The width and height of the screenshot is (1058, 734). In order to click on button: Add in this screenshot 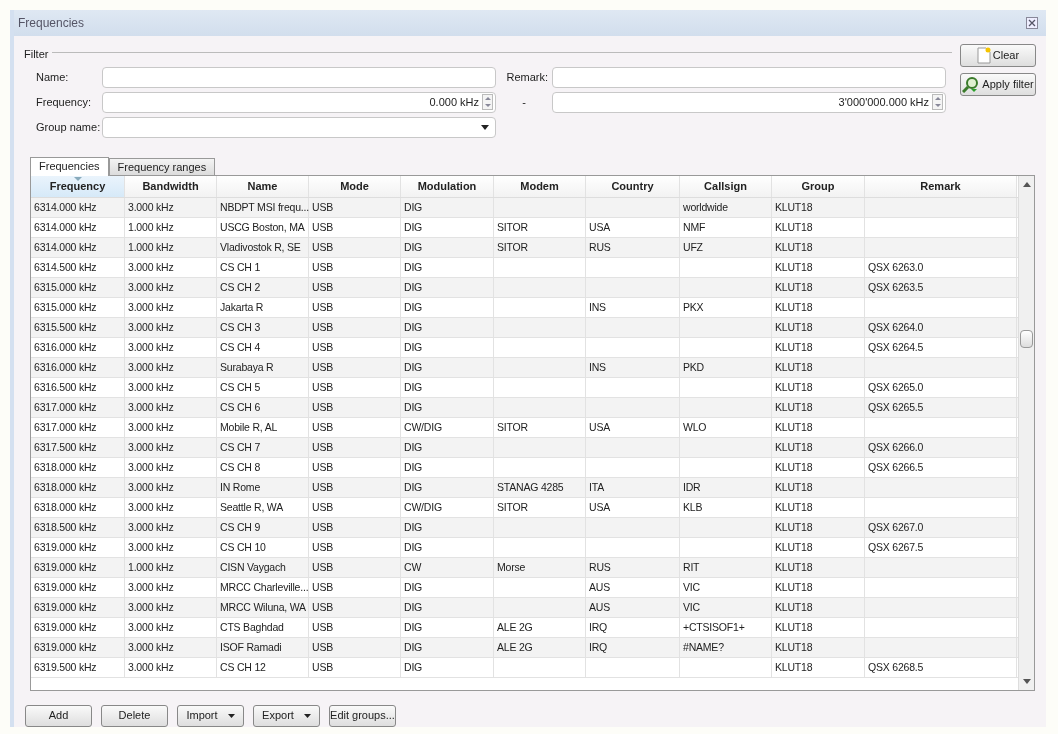, I will do `click(58, 715)`.